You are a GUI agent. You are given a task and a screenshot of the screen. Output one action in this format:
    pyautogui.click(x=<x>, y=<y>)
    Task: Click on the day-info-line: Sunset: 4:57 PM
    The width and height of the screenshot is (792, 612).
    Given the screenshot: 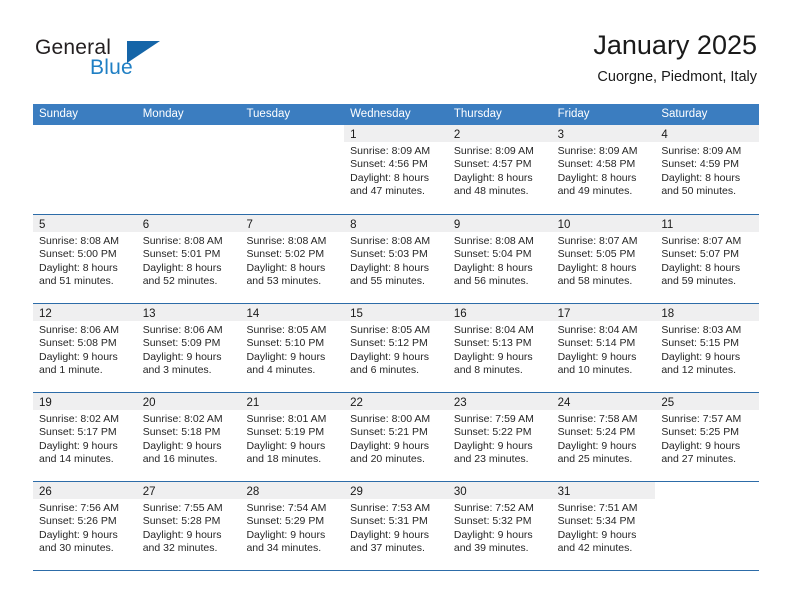 What is the action you would take?
    pyautogui.click(x=492, y=164)
    